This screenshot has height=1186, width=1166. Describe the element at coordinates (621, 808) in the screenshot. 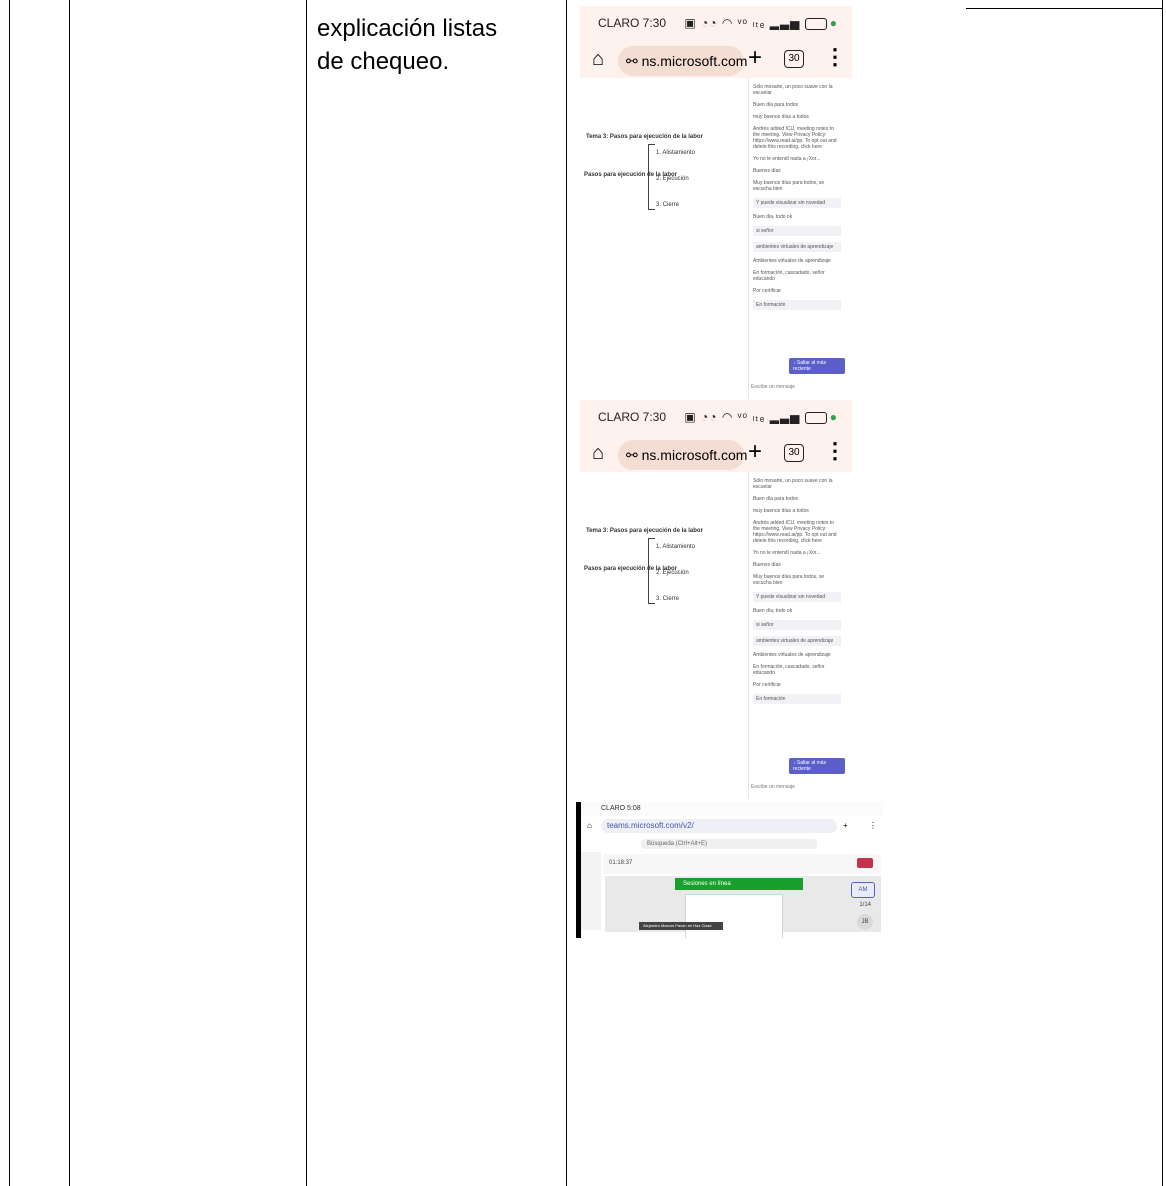

I see `carrier-time: CLARO 5:08` at that location.